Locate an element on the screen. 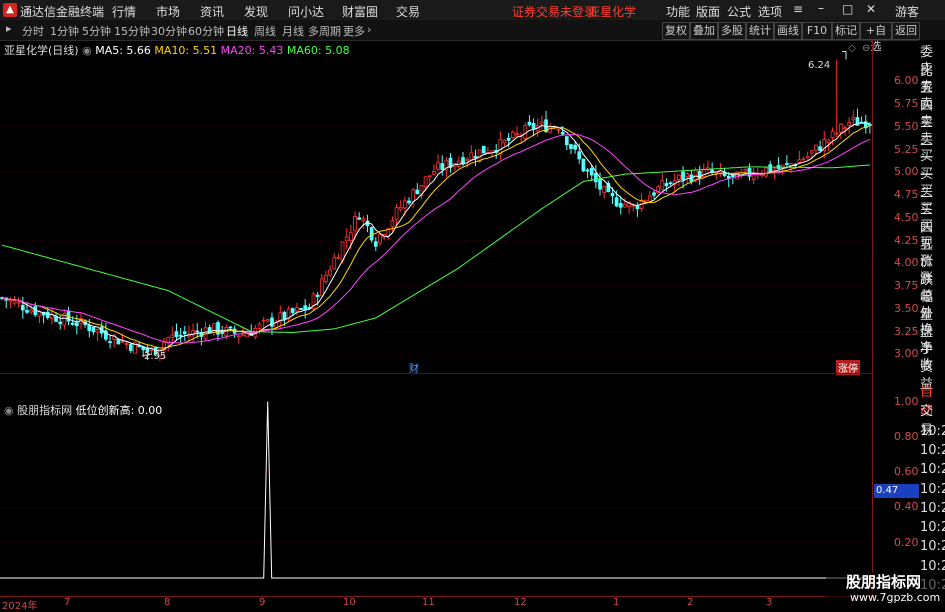 The height and width of the screenshot is (612, 945). toolbar-menu-icon: ▸ is located at coordinates (9, 28).